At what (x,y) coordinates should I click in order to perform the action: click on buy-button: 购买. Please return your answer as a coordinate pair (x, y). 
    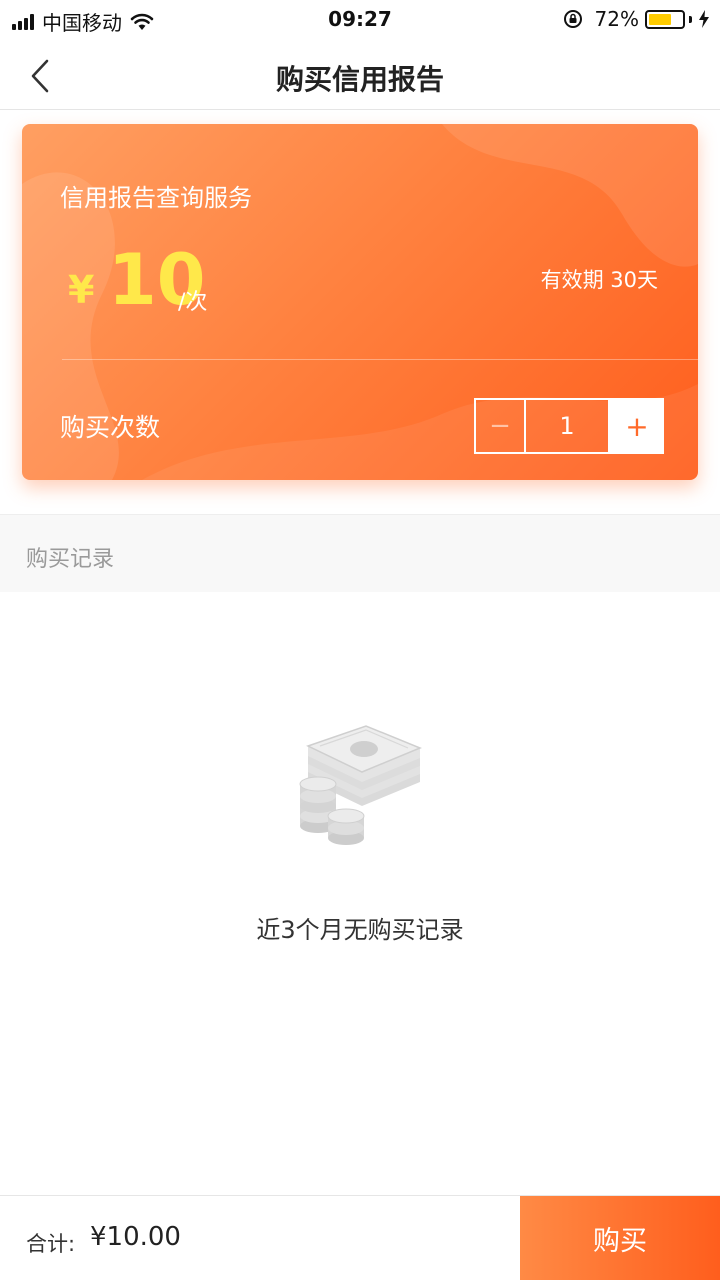
    Looking at the image, I should click on (620, 1238).